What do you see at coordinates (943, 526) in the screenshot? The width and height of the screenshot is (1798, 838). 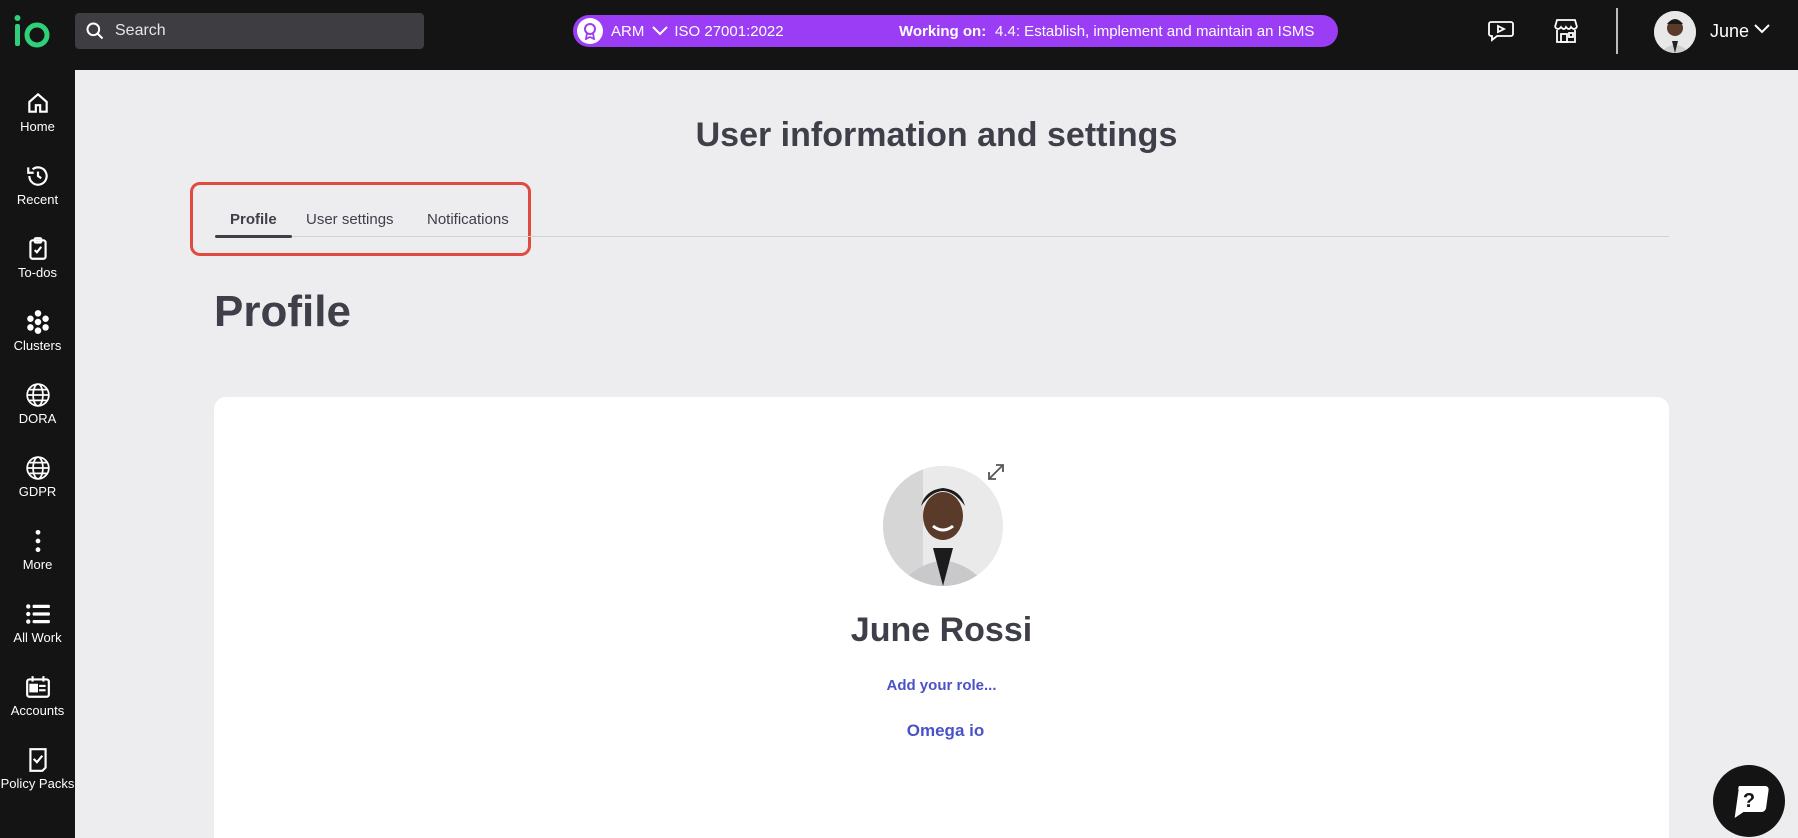 I see `profile-avatar` at bounding box center [943, 526].